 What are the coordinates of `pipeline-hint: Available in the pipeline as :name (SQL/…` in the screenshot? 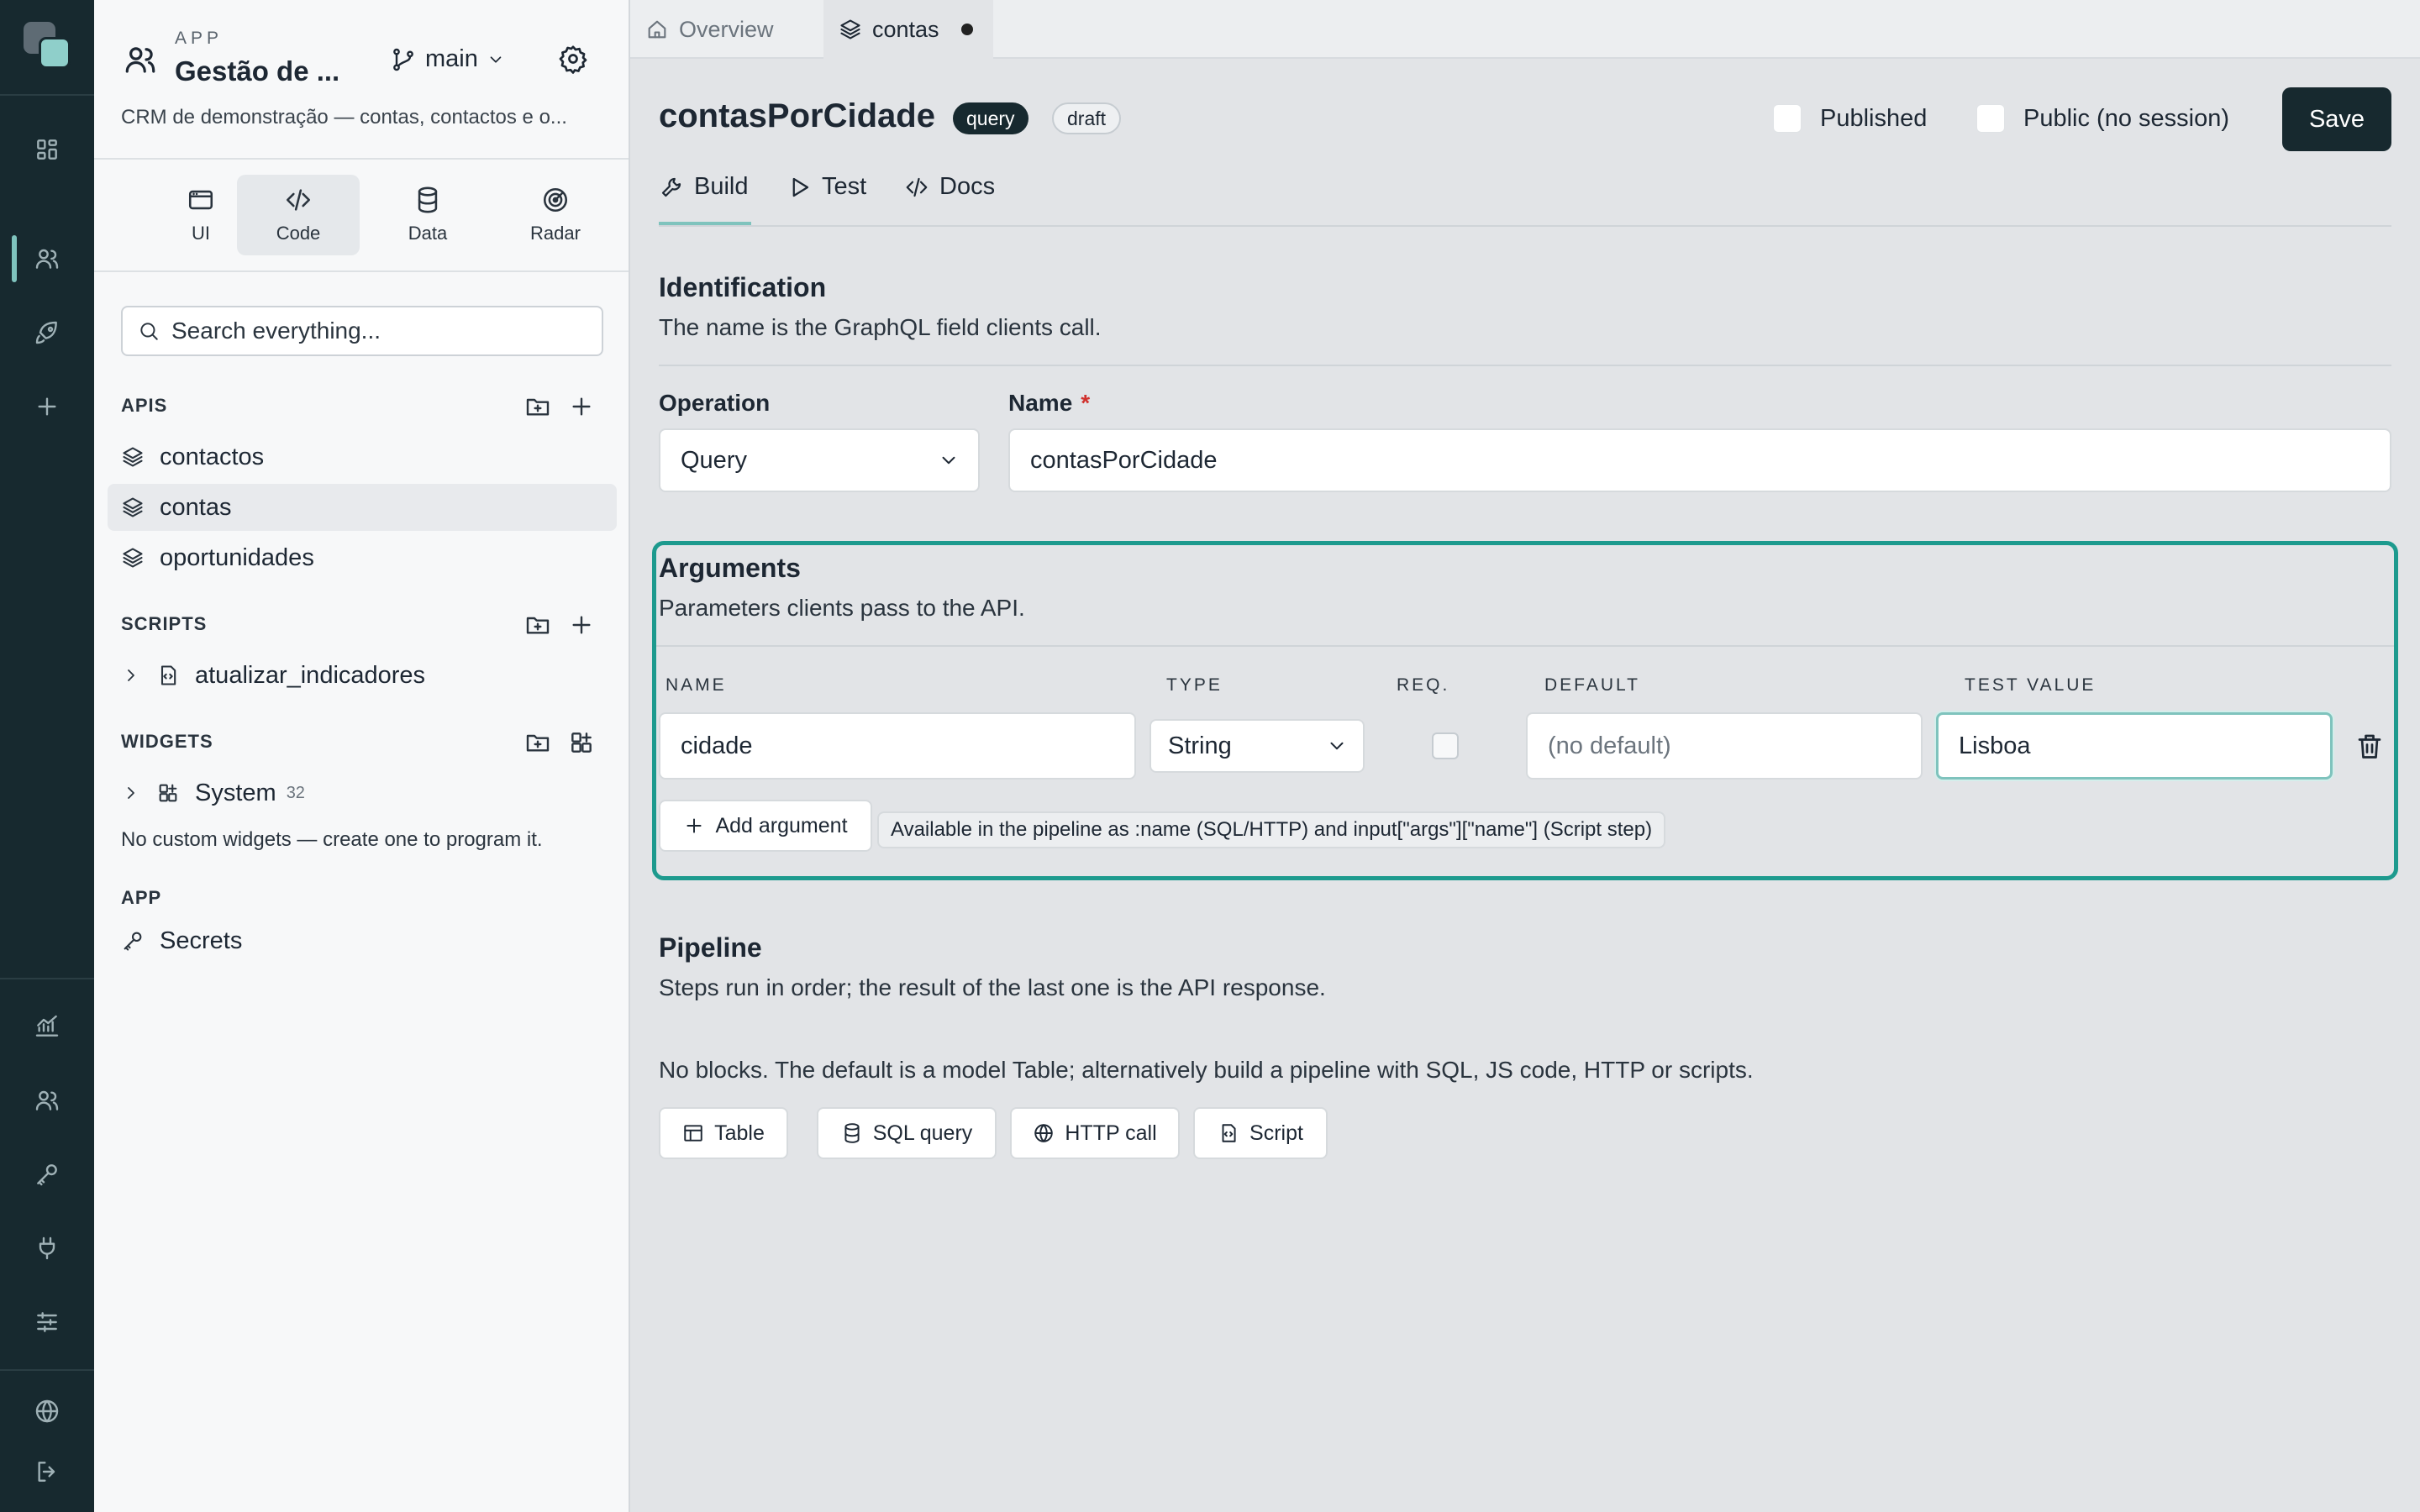 It's located at (1271, 829).